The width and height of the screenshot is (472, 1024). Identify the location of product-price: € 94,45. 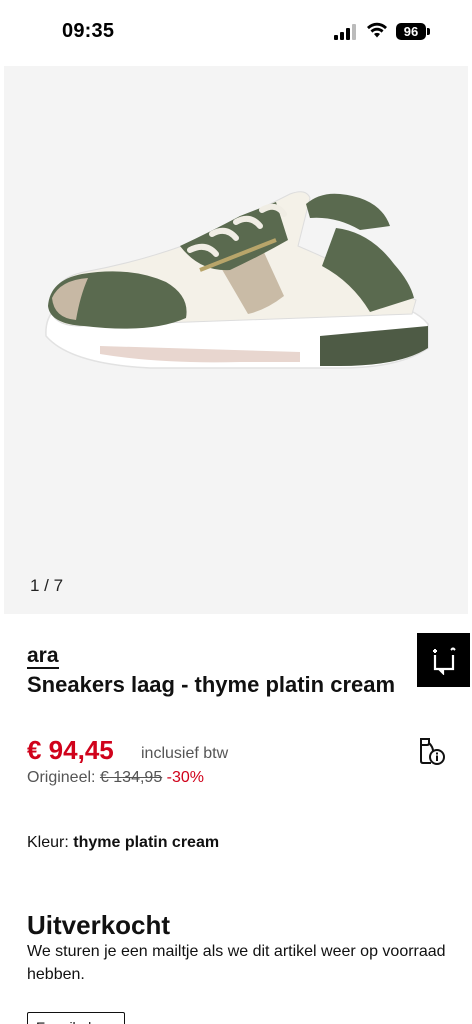
(70, 750).